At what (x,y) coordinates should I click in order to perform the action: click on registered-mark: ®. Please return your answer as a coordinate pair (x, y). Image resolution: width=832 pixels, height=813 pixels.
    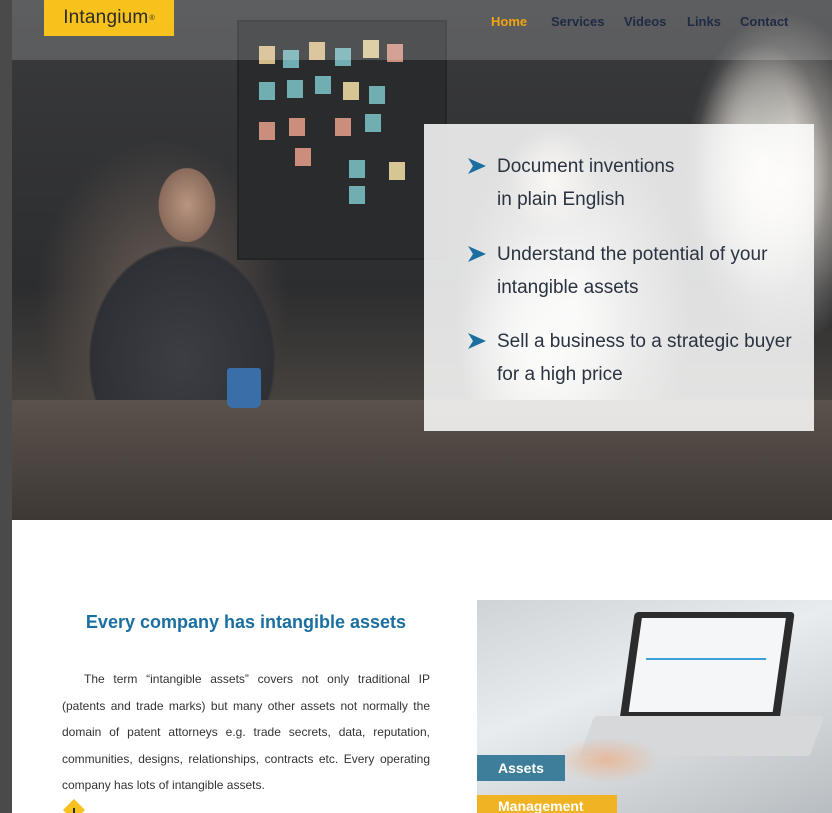
    Looking at the image, I should click on (152, 18).